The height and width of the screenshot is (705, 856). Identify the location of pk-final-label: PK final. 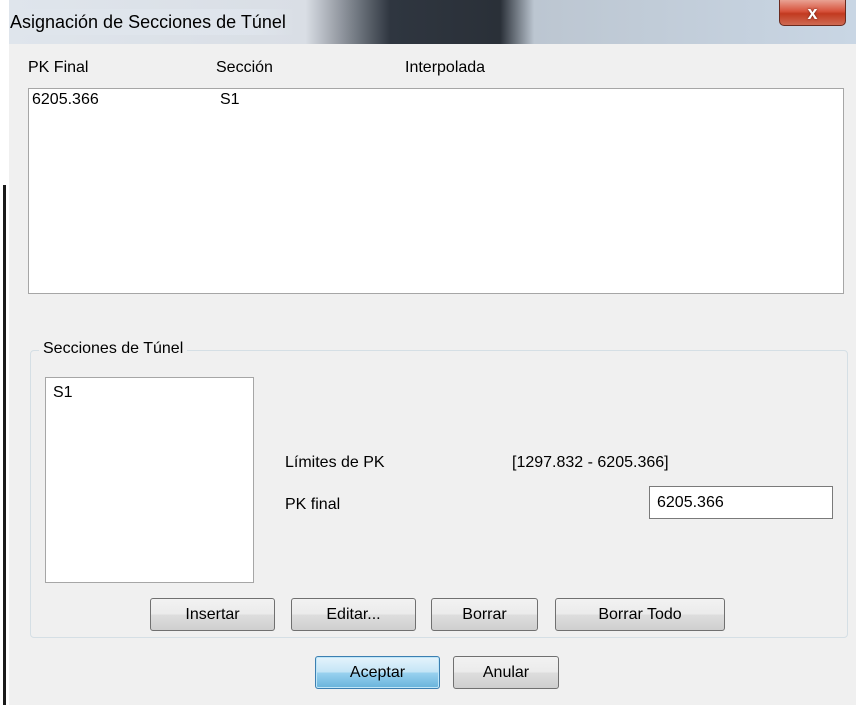
(313, 504).